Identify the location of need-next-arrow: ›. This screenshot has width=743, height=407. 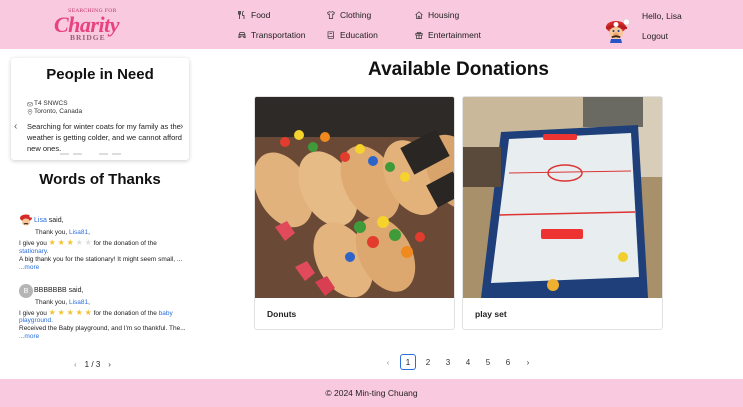
(181, 126).